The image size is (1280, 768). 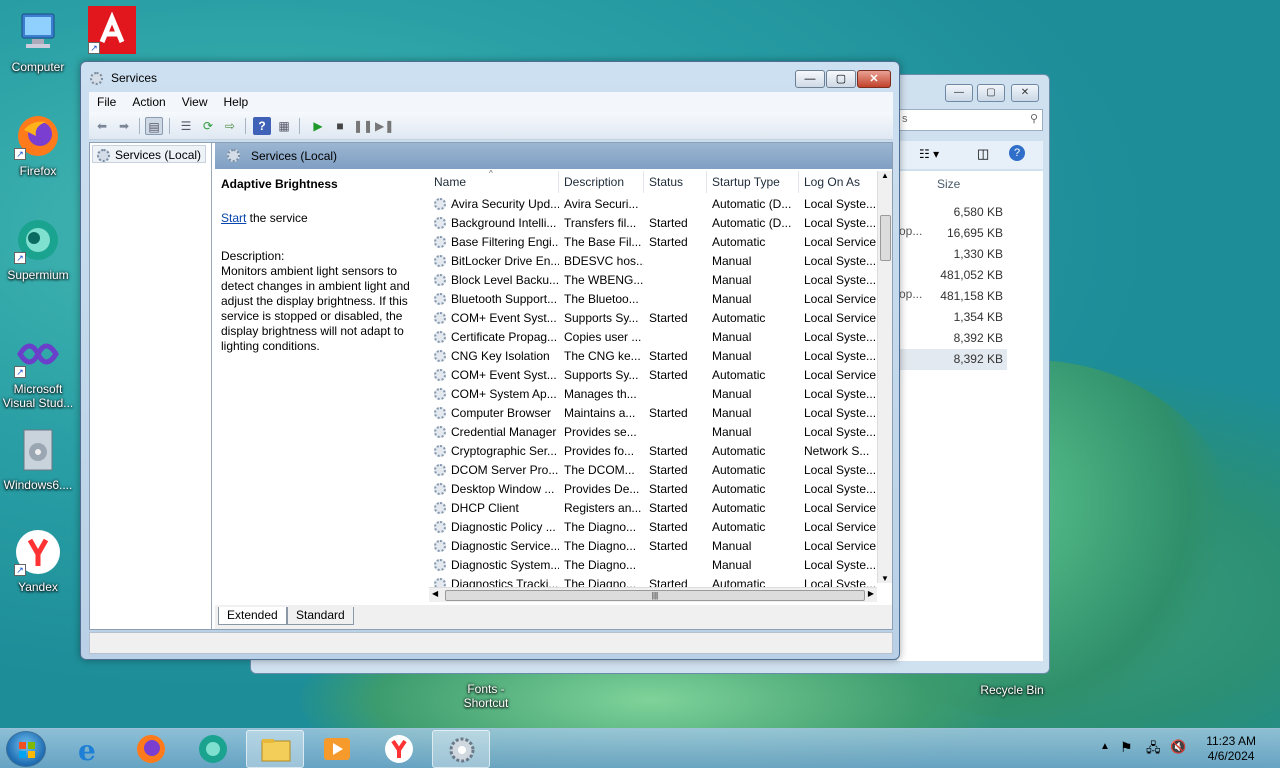 What do you see at coordinates (337, 749) in the screenshot?
I see `taskbar-media-player` at bounding box center [337, 749].